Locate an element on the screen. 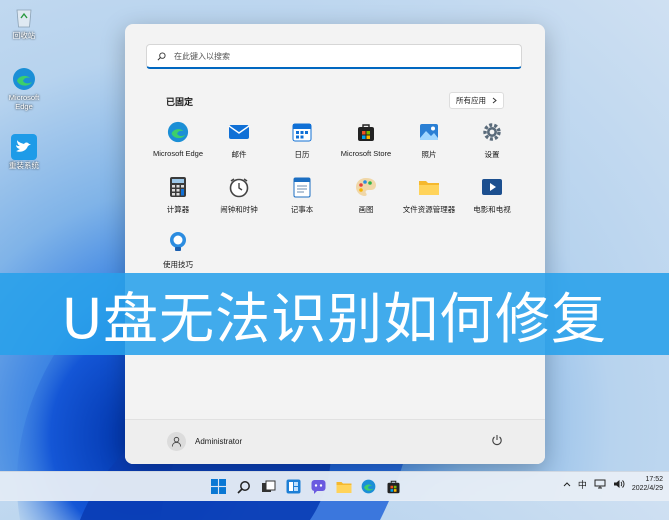  alarm-clock-icon is located at coordinates (239, 187).